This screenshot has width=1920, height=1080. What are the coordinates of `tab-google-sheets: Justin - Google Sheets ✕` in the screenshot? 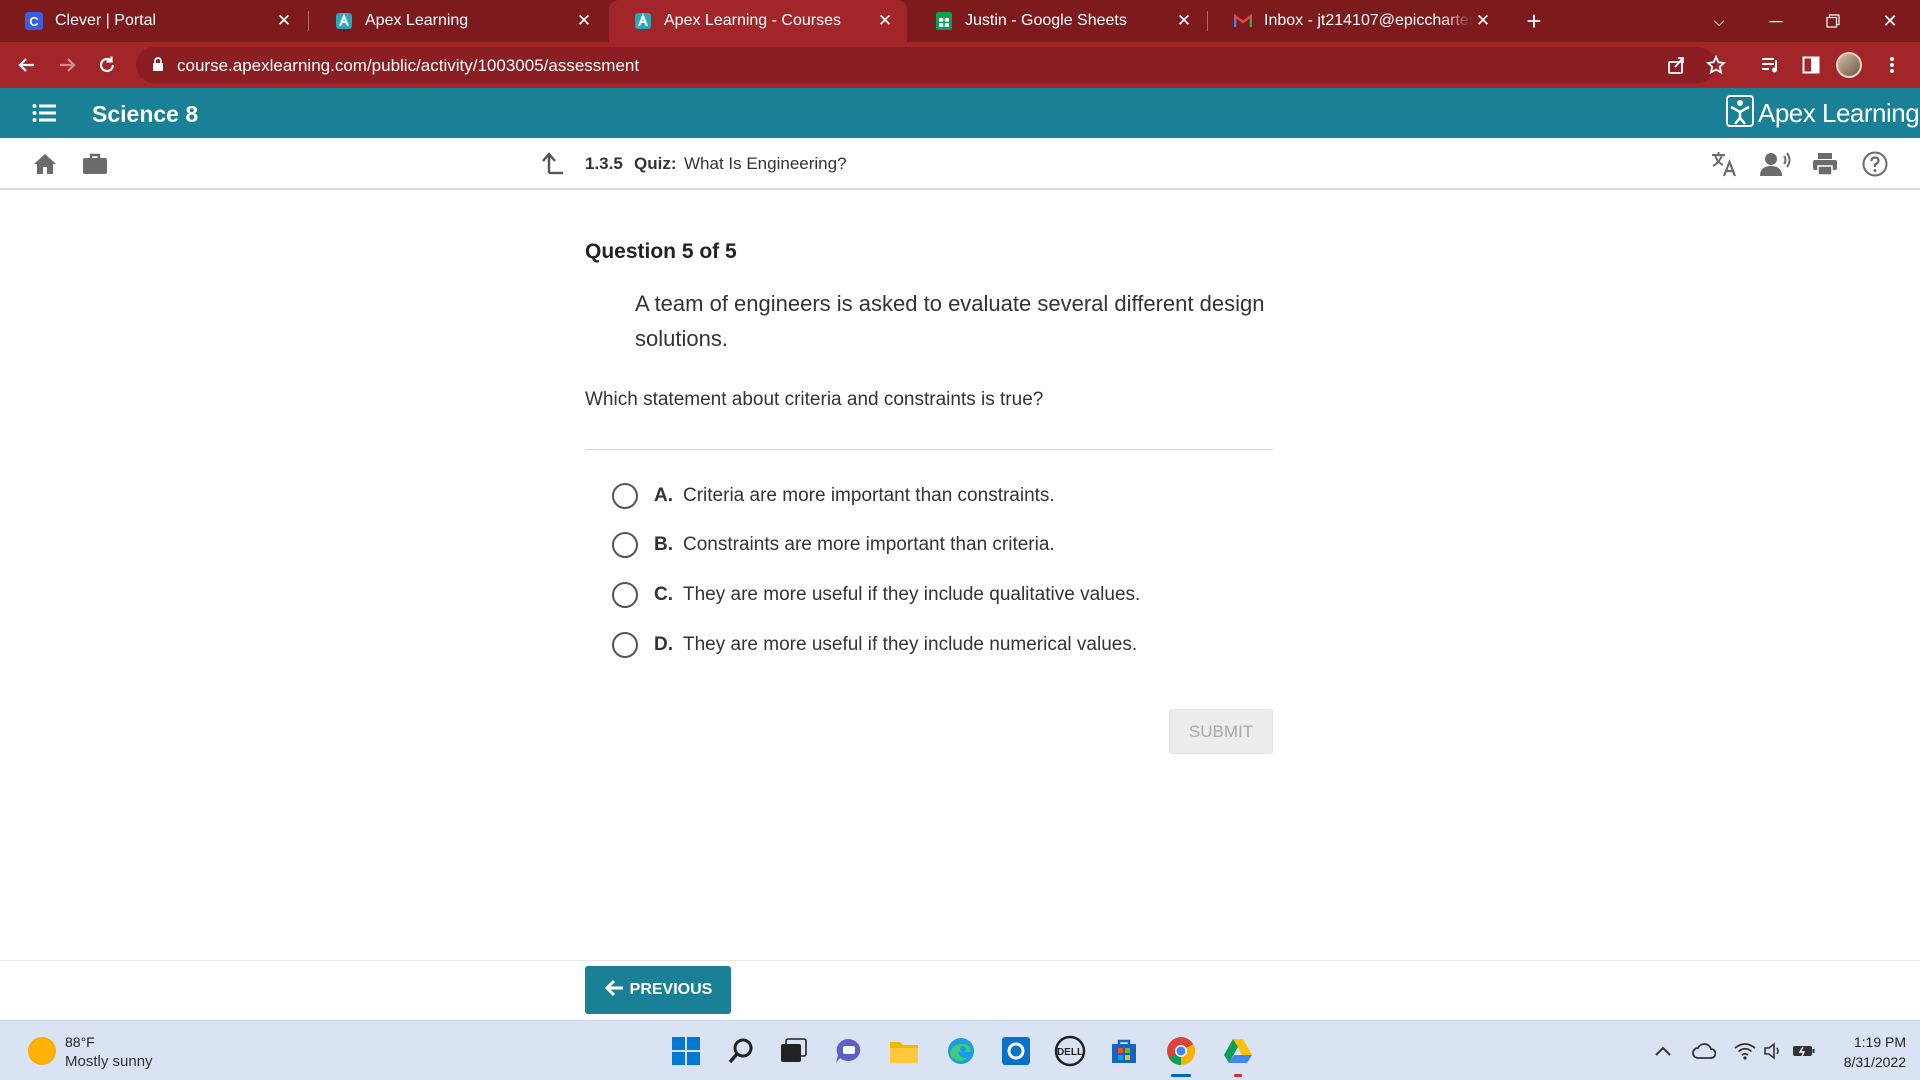 It's located at (1058, 21).